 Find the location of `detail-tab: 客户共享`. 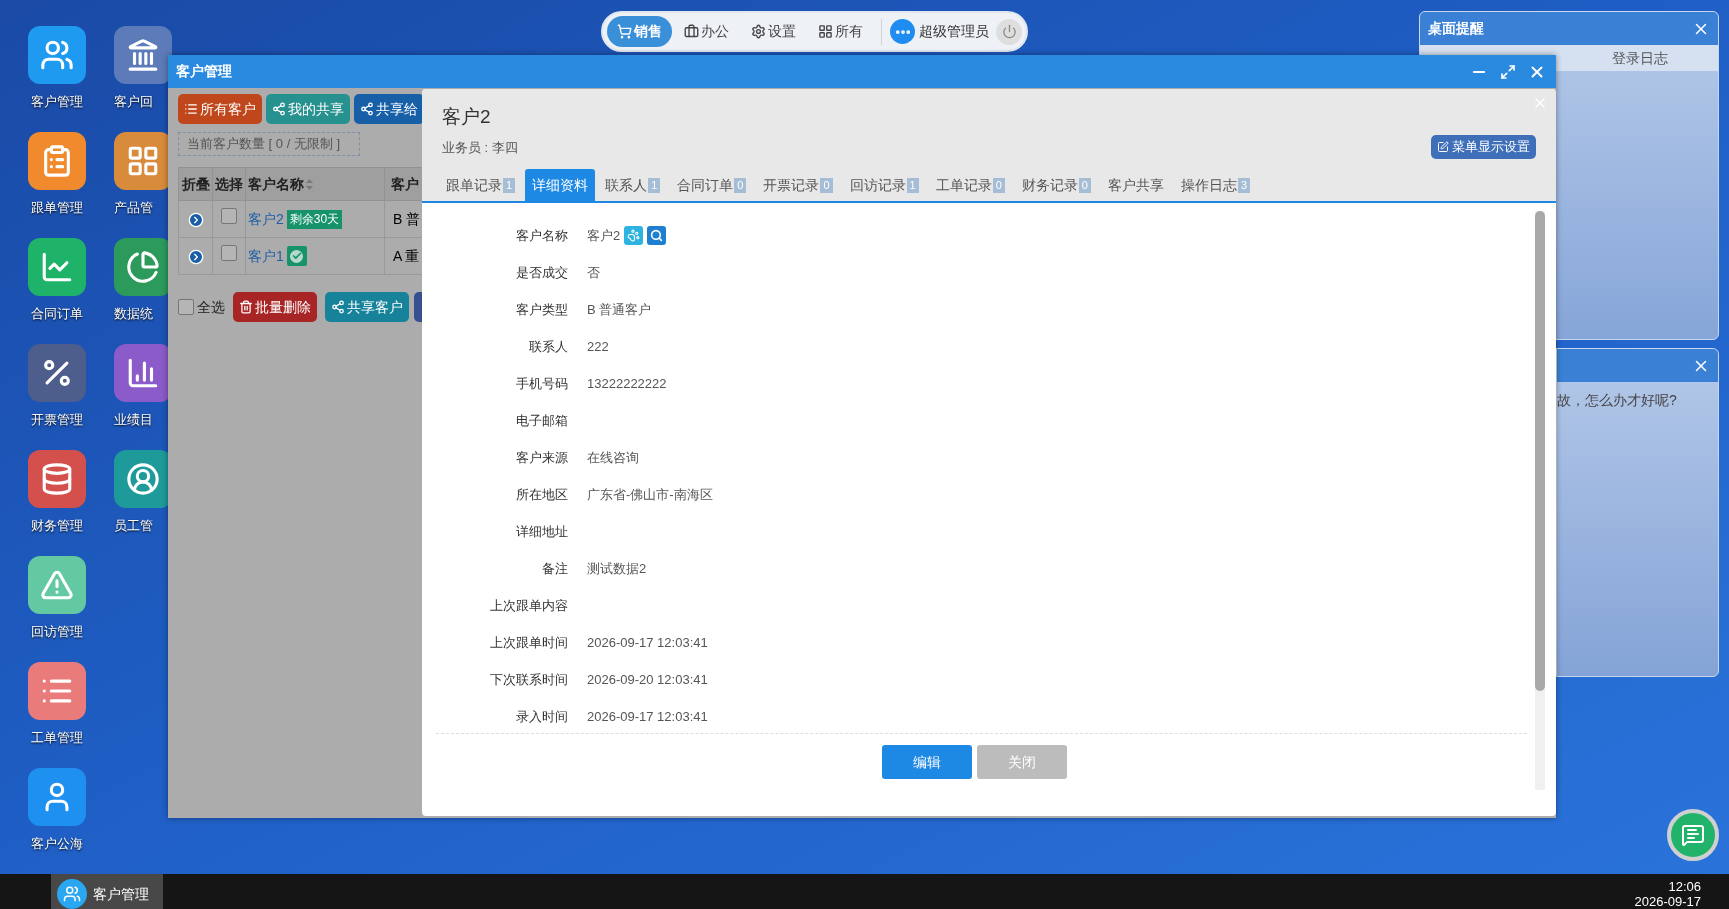

detail-tab: 客户共享 is located at coordinates (1135, 185).